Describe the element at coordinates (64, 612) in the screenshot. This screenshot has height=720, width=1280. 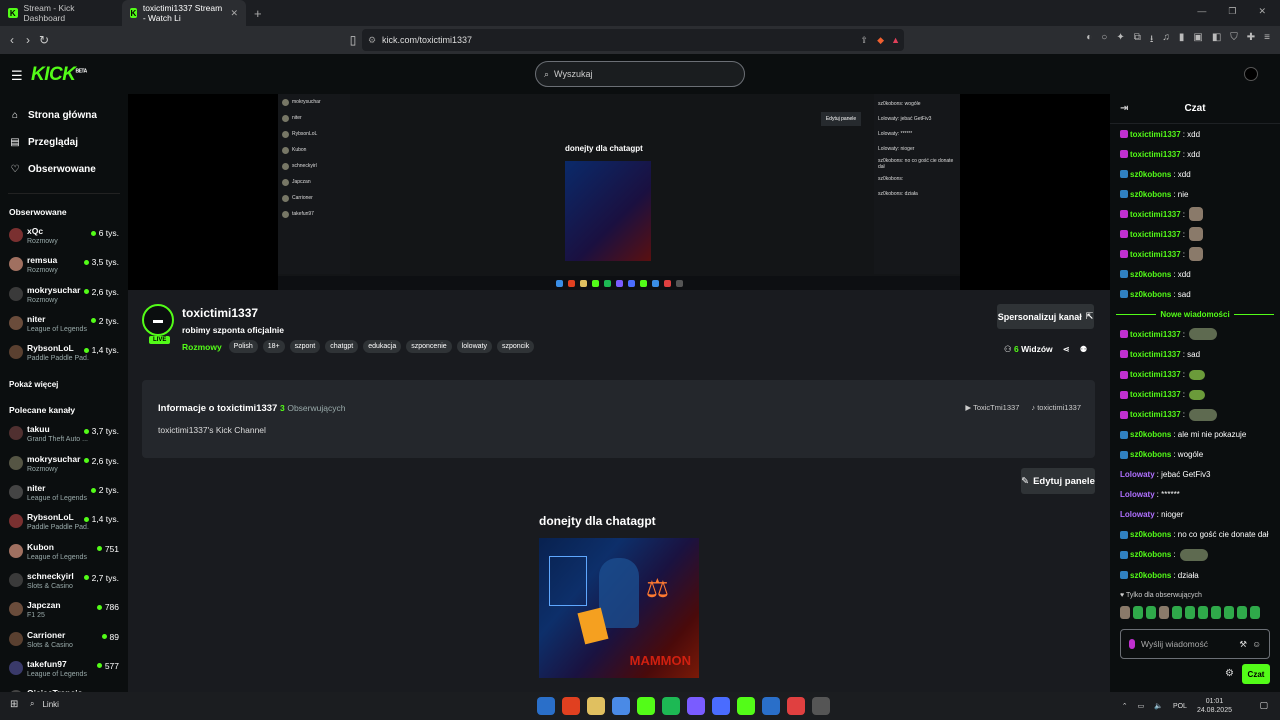
I see `sidebar-channel-item: Japczan F1 25 786` at that location.